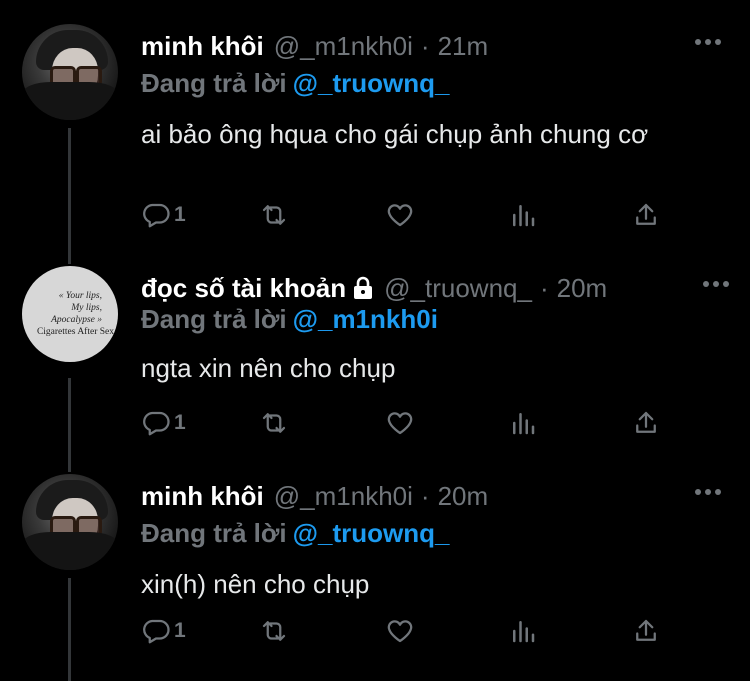  Describe the element at coordinates (75, 332) in the screenshot. I see `avatar-line: Cigarettes After Sex` at that location.